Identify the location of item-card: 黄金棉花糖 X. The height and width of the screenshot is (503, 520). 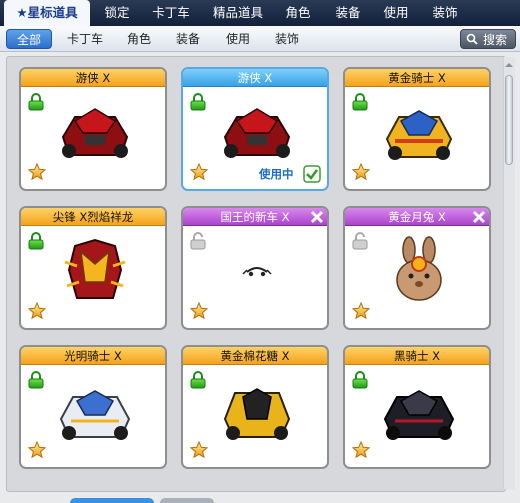
(255, 407).